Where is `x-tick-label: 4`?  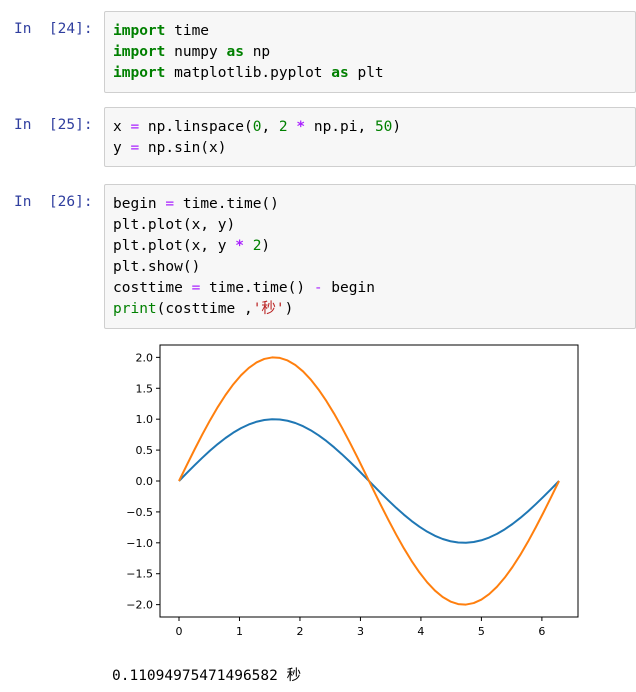 x-tick-label: 4 is located at coordinates (420, 631).